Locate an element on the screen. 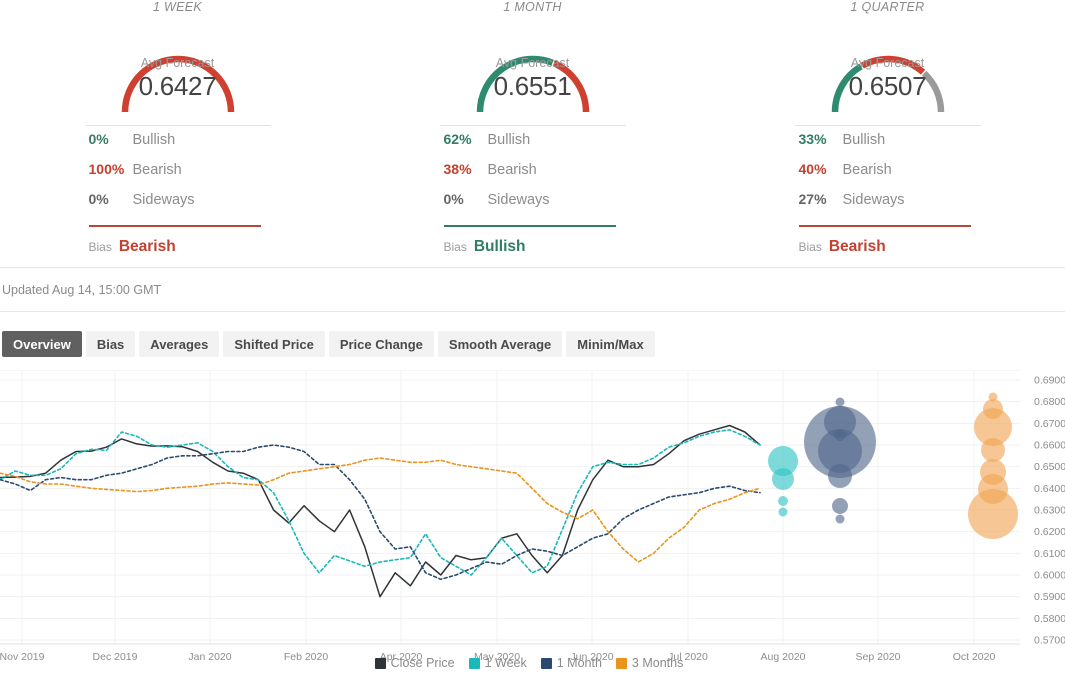 The height and width of the screenshot is (682, 1065). updated-timestamp: Updated Aug 14, 15:00 GMT is located at coordinates (82, 289).